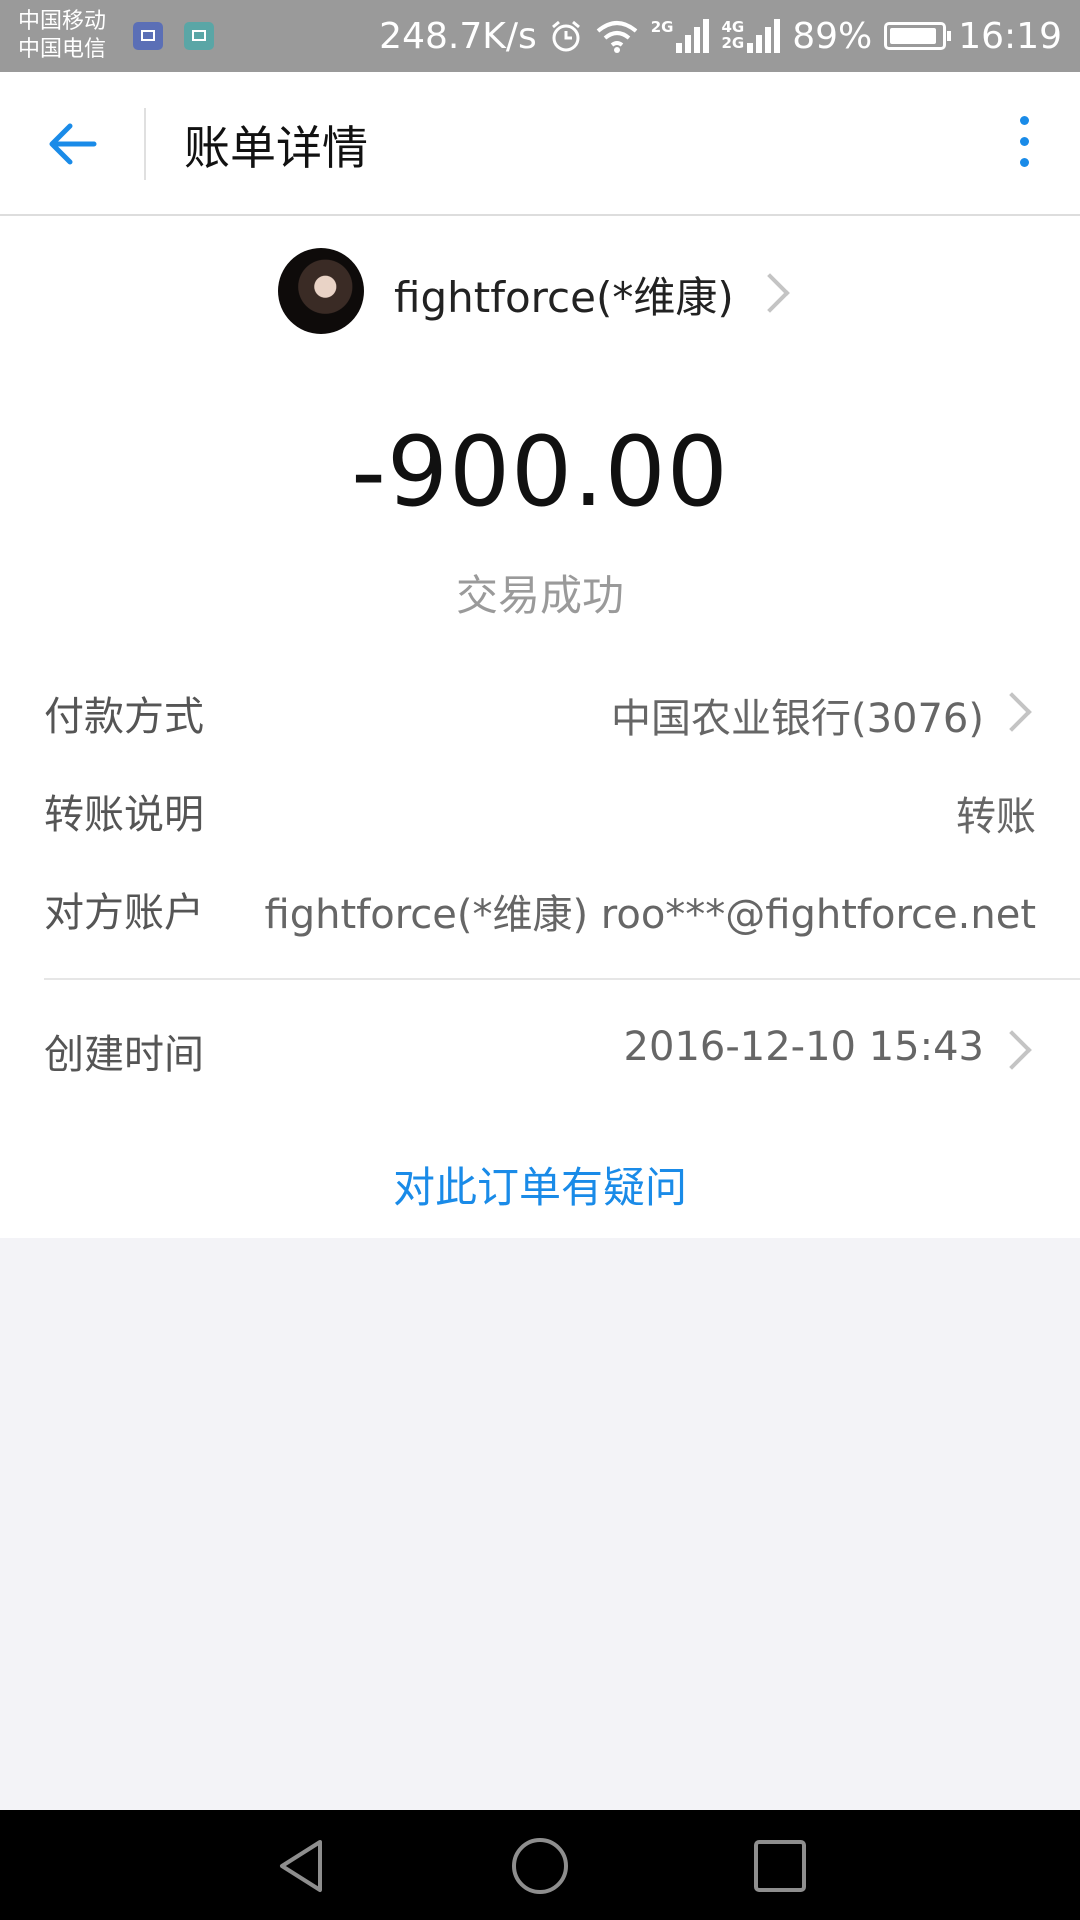 This screenshot has height=1920, width=1080. Describe the element at coordinates (996, 817) in the screenshot. I see `transfer-note-value: 转账` at that location.